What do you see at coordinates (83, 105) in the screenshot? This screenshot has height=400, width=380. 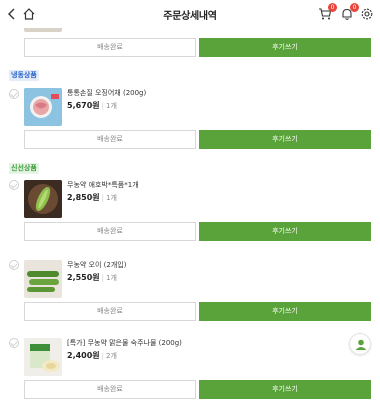 I see `product-price: 5,670원` at bounding box center [83, 105].